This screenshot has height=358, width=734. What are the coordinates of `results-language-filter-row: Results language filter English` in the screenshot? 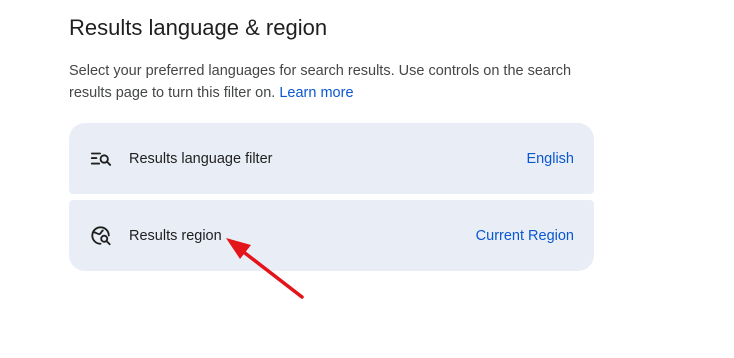 It's located at (331, 158).